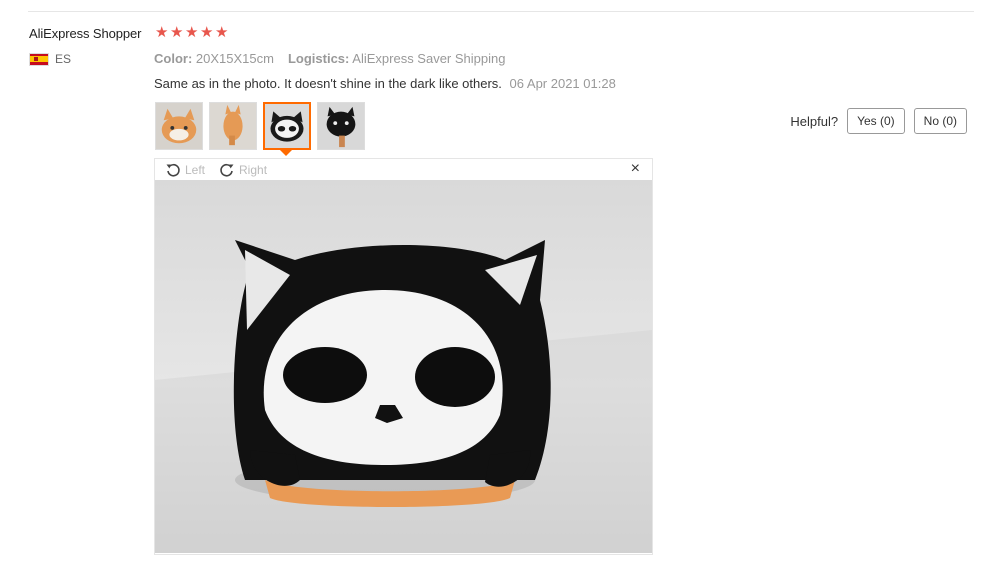  I want to click on reviewer-info: AliExpress Shopper ★ ★ ★ ★ ★ ES, so click(128, 45).